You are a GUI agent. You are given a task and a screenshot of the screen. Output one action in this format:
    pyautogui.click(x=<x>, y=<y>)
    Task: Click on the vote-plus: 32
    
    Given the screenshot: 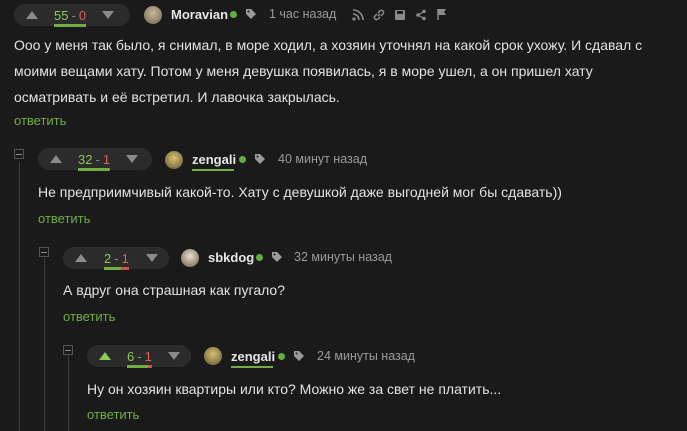 What is the action you would take?
    pyautogui.click(x=85, y=159)
    